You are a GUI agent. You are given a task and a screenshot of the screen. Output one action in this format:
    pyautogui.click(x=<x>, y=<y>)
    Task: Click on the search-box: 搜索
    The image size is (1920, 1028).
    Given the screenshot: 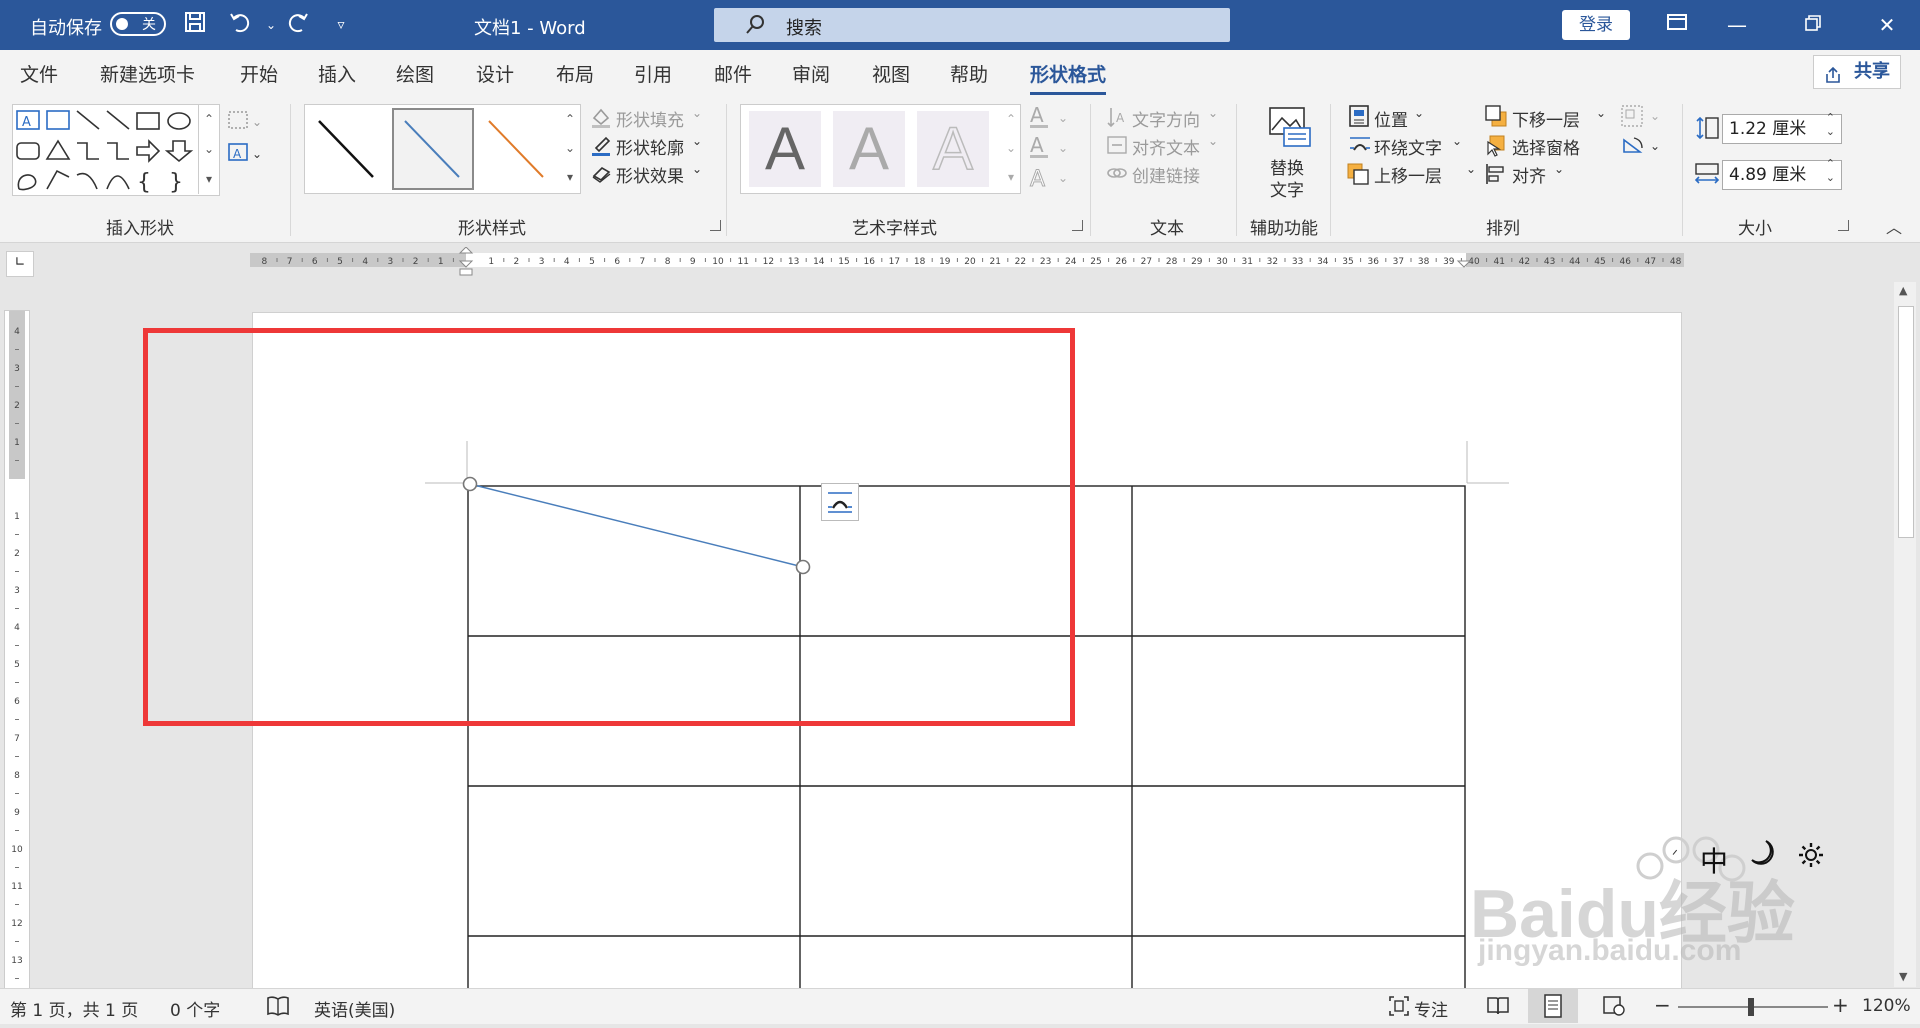 What is the action you would take?
    pyautogui.click(x=972, y=25)
    